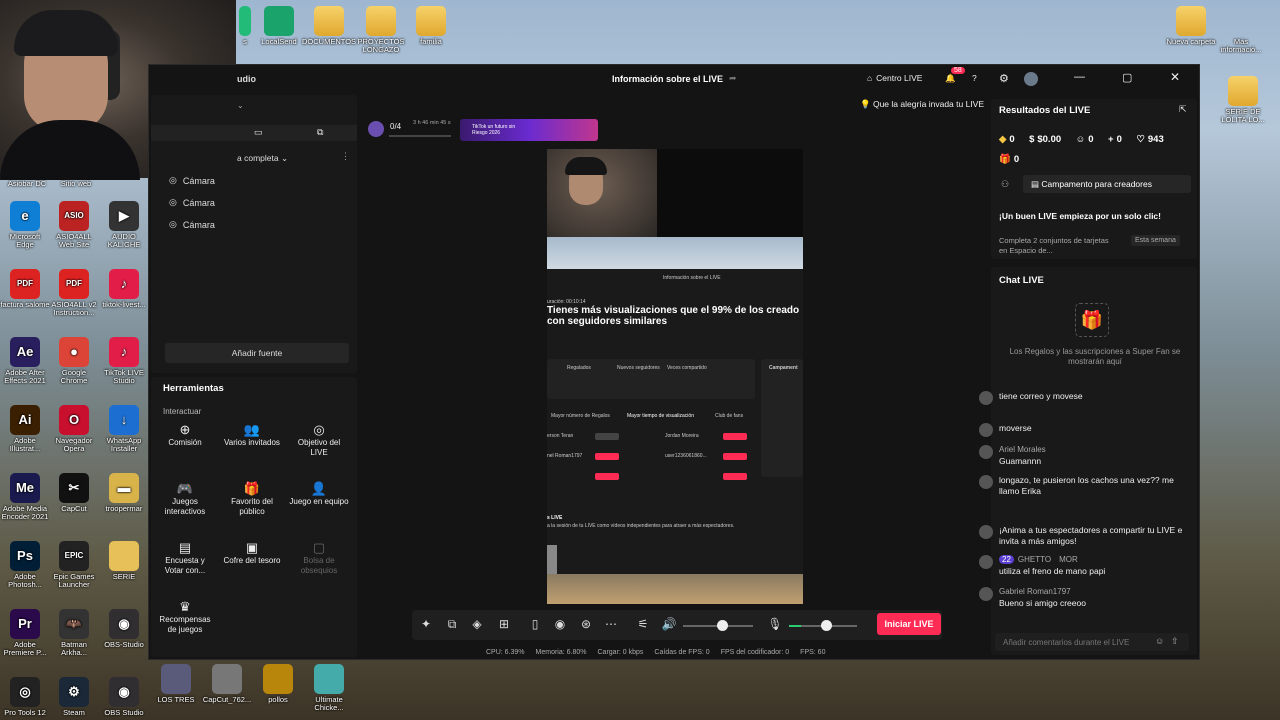  What do you see at coordinates (252, 553) in the screenshot?
I see `tool-chest: ▣ Cofre del tesoro` at bounding box center [252, 553].